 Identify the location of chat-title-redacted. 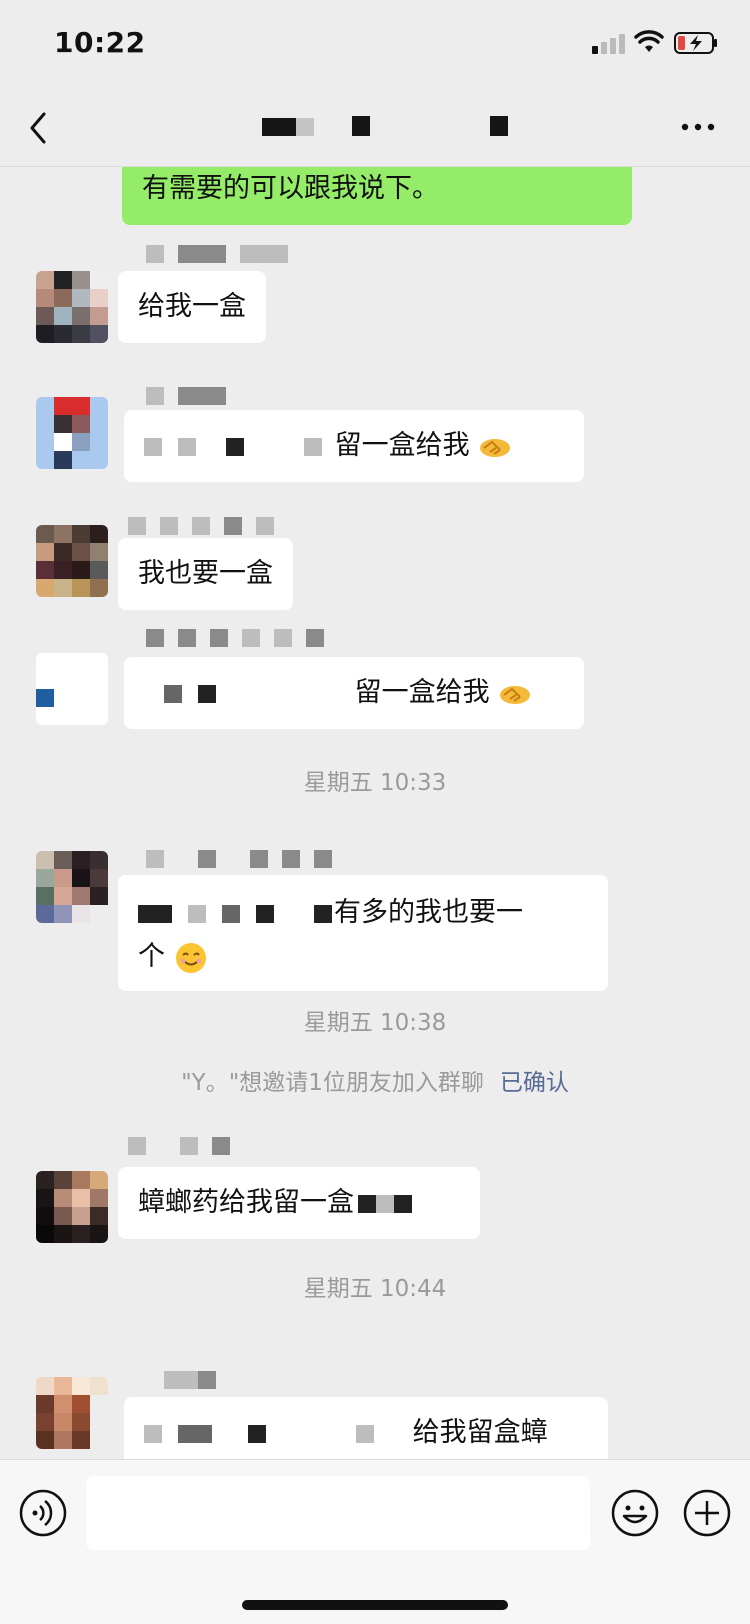
(375, 126).